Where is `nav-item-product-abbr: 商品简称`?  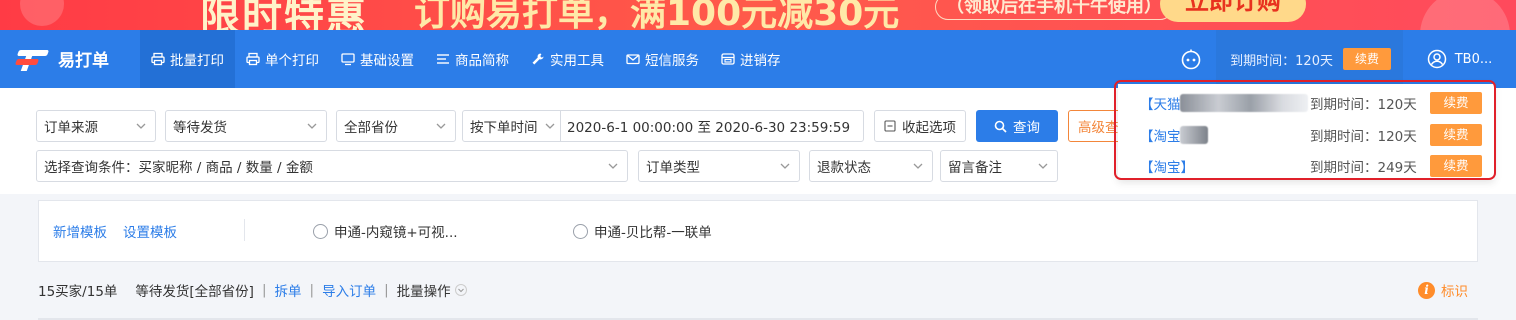 nav-item-product-abbr: 商品简称 is located at coordinates (472, 59).